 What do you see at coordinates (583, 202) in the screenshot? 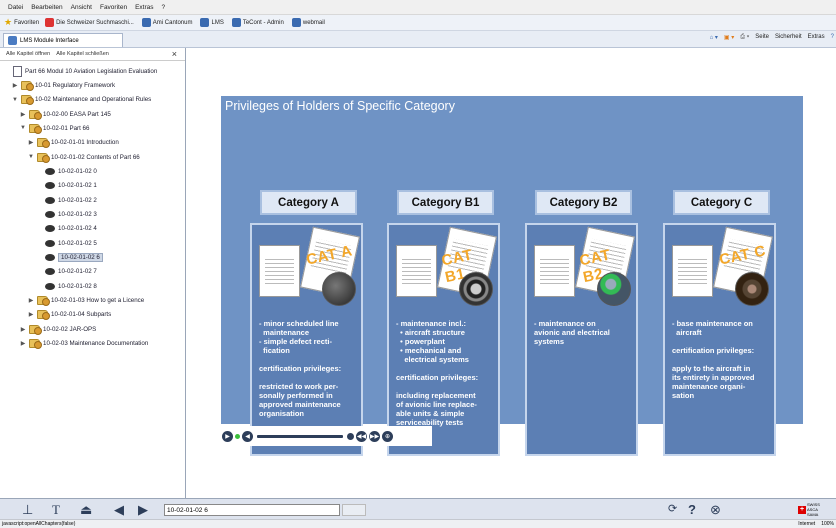
I see `category-heading: Category B2` at bounding box center [583, 202].